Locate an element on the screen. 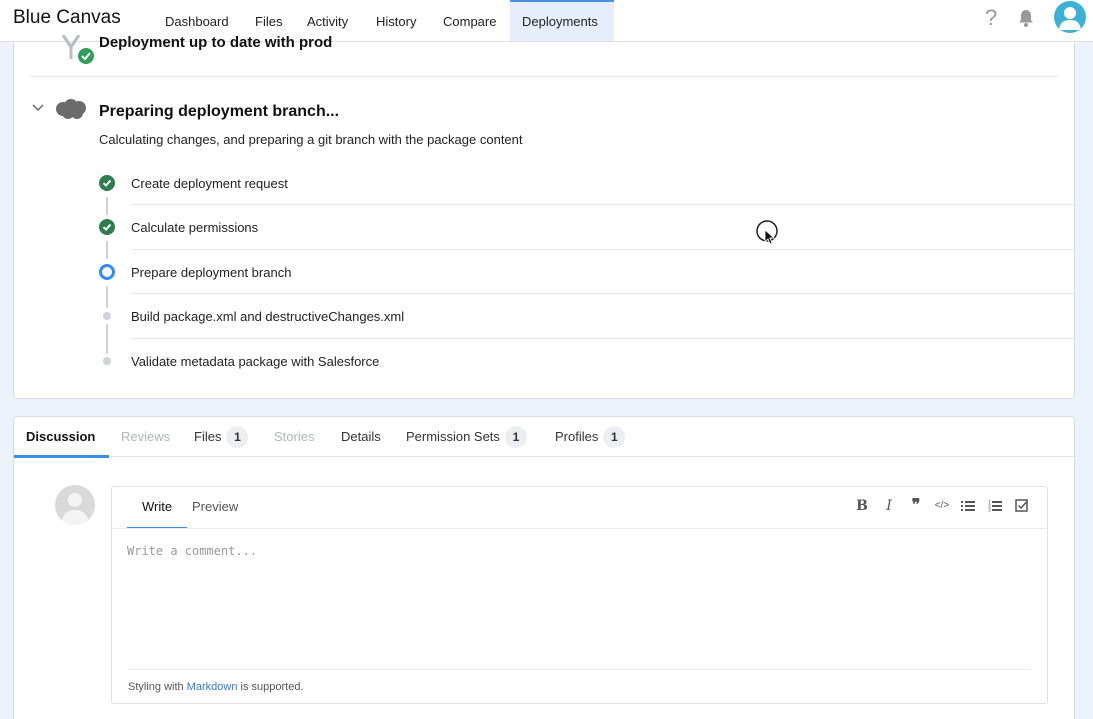 The image size is (1093, 719). tab-profiles-label: Profiles is located at coordinates (577, 436).